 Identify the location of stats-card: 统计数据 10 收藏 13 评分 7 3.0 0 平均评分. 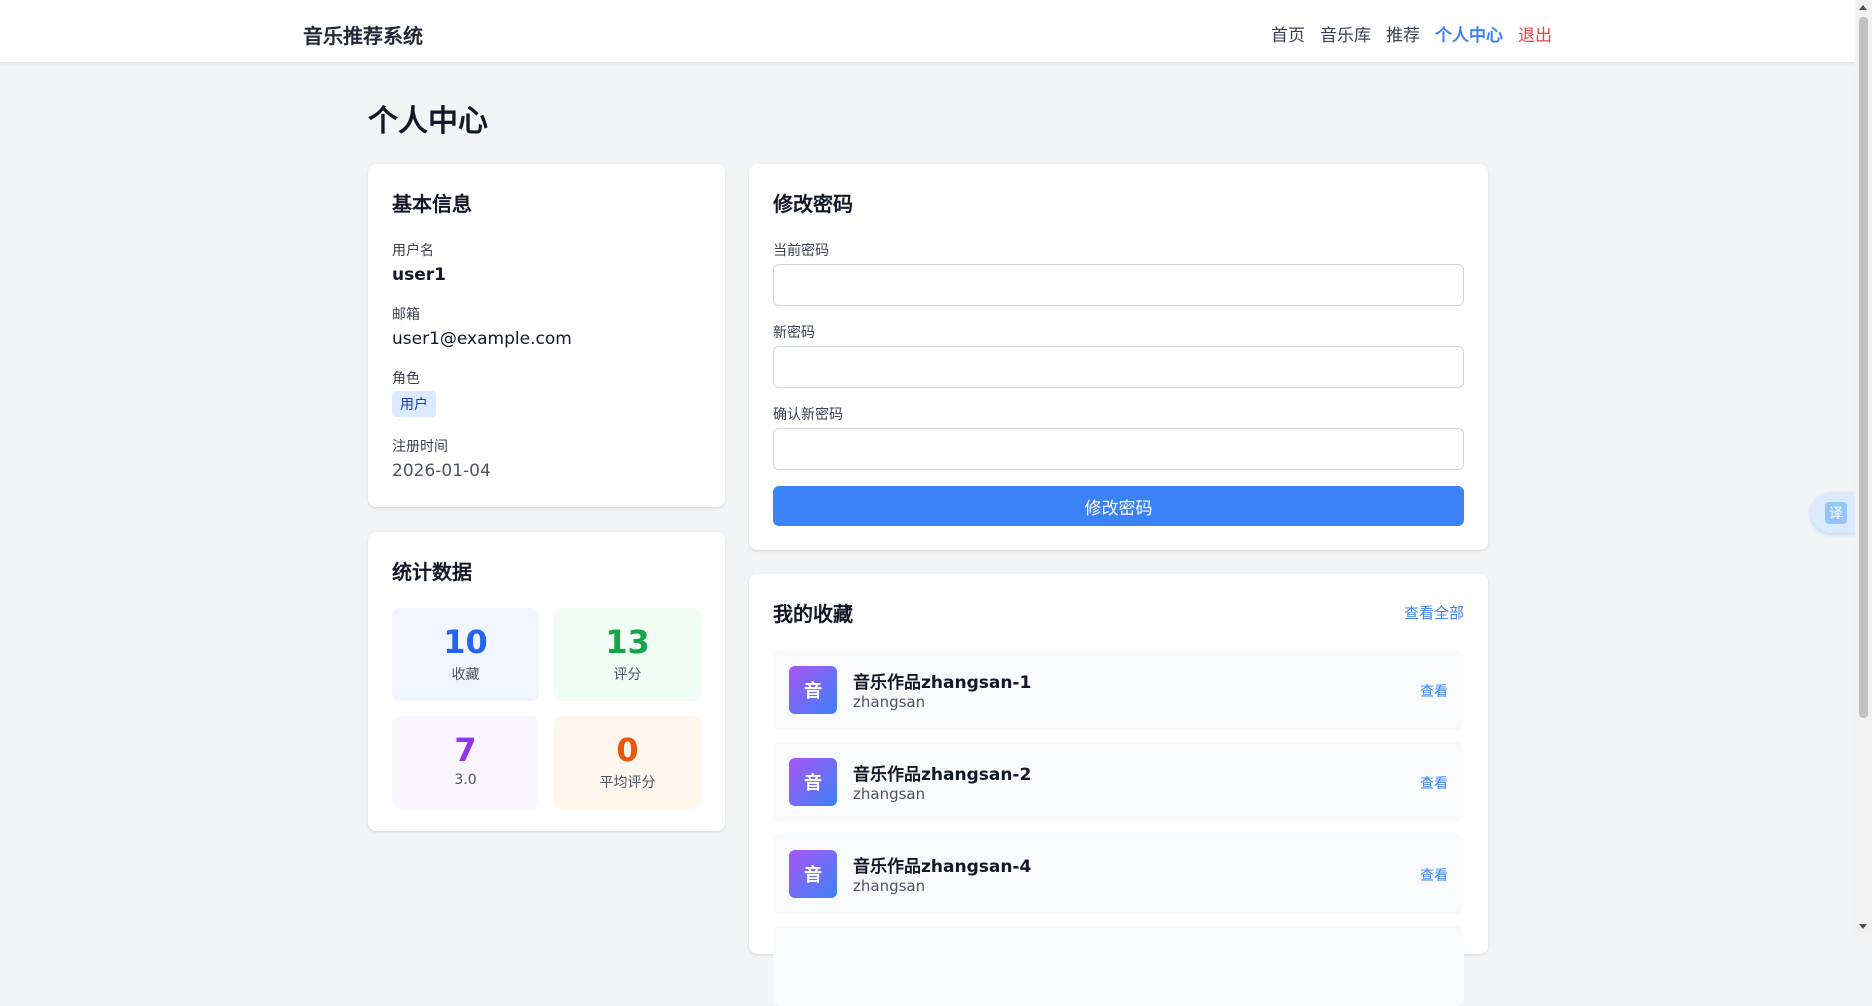
(546, 681).